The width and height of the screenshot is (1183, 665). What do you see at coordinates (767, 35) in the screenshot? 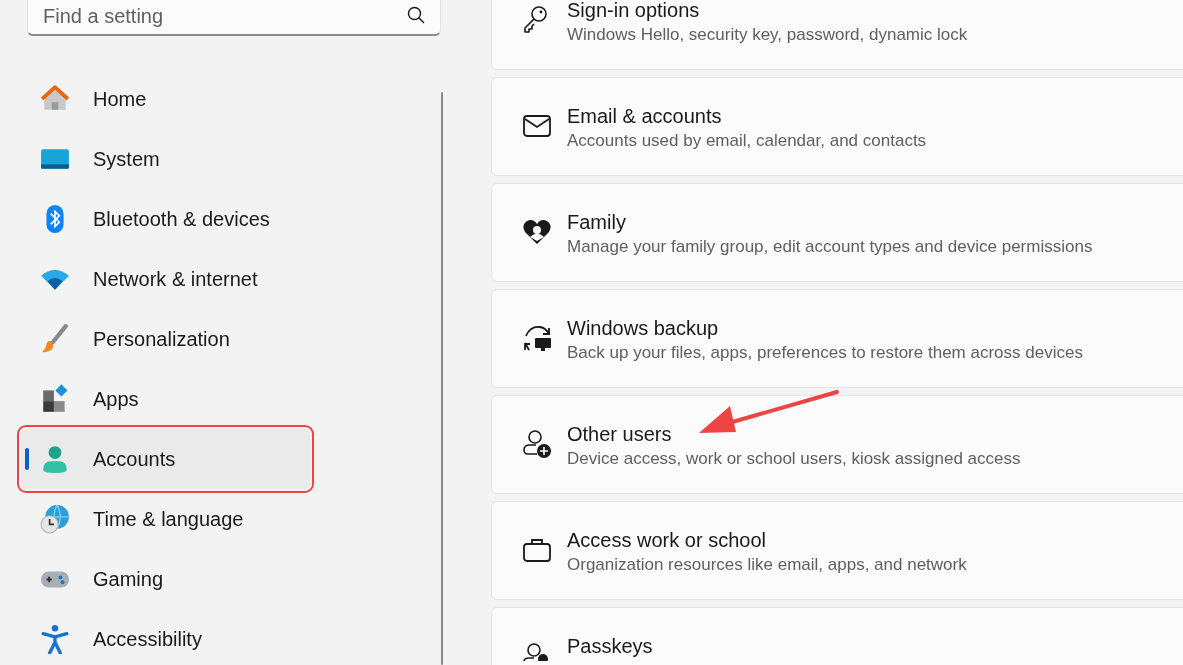
I see `card-subtitle: Windows Hello, security key, password, dynamic lock` at bounding box center [767, 35].